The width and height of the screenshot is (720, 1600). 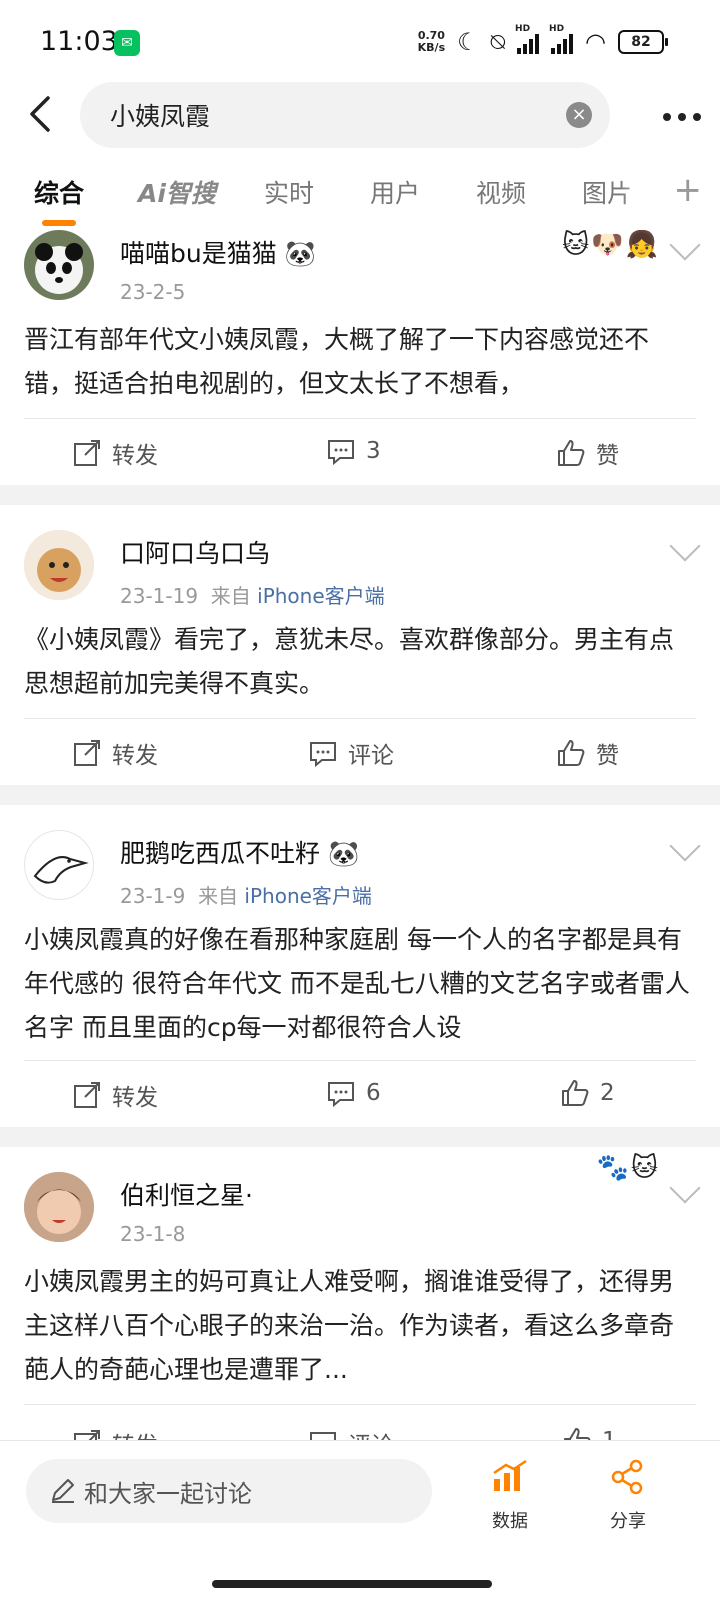 I want to click on discuss-input: 和大家一起讨论, so click(x=229, y=1491).